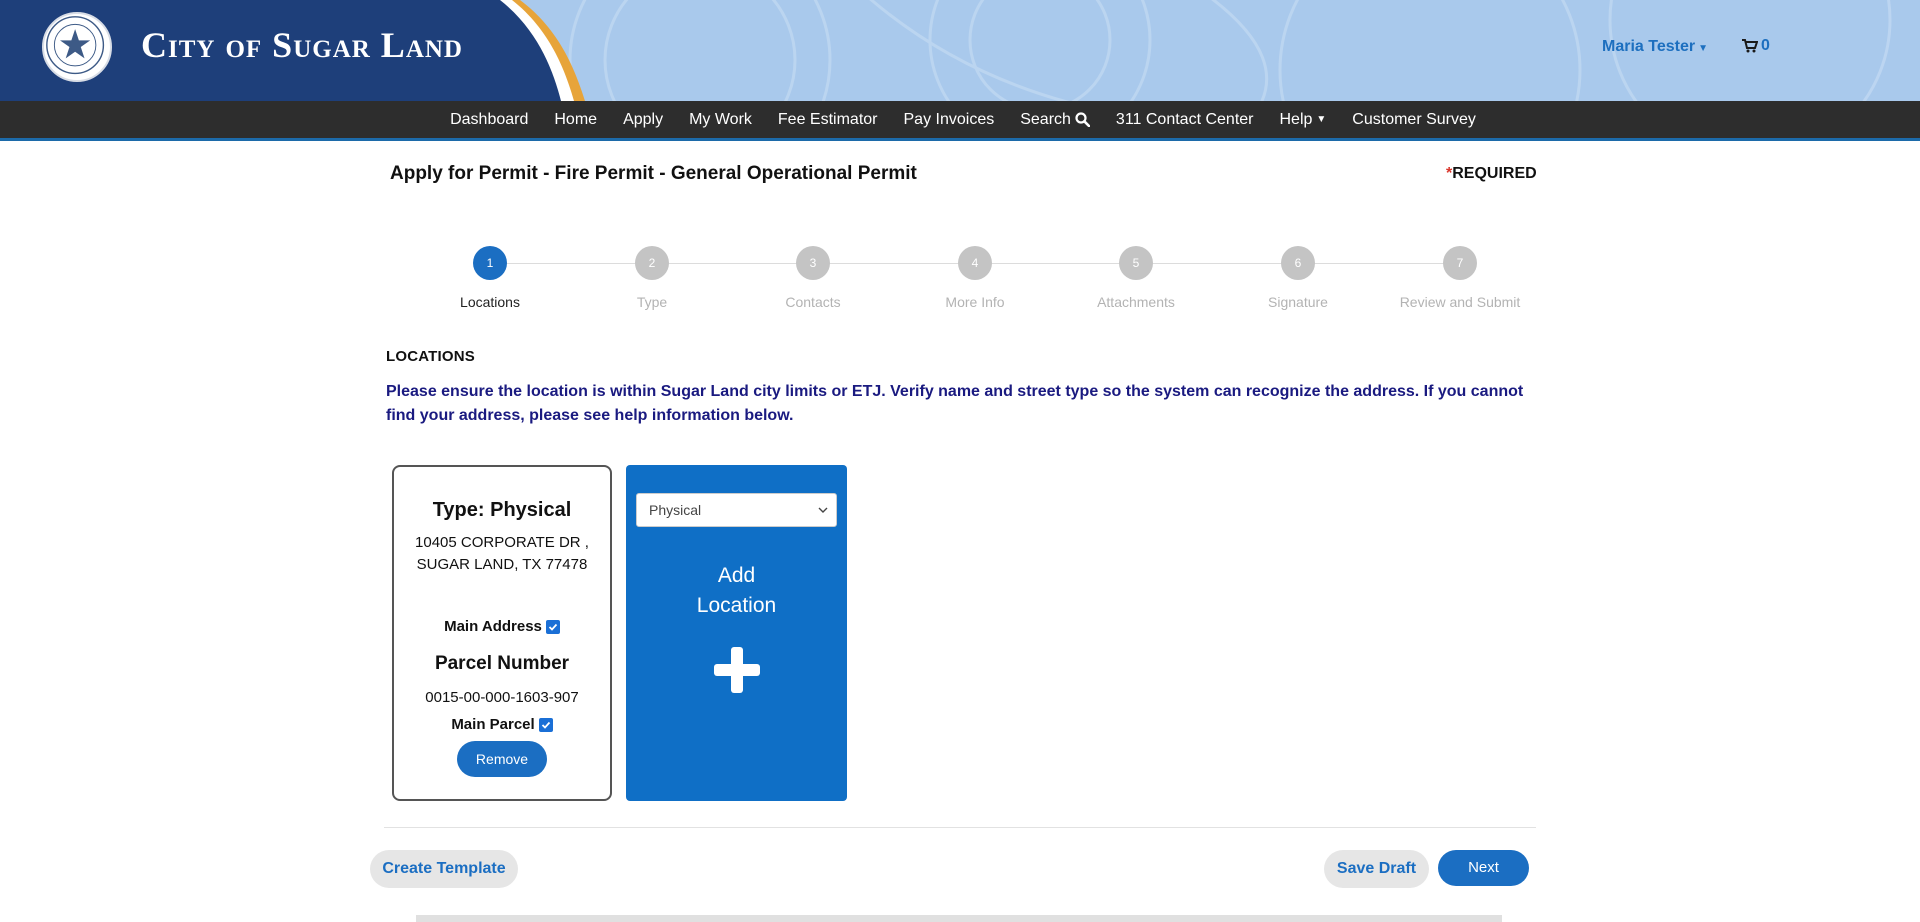 This screenshot has width=1920, height=922. I want to click on city-name-title: City of Sugar Land, so click(302, 45).